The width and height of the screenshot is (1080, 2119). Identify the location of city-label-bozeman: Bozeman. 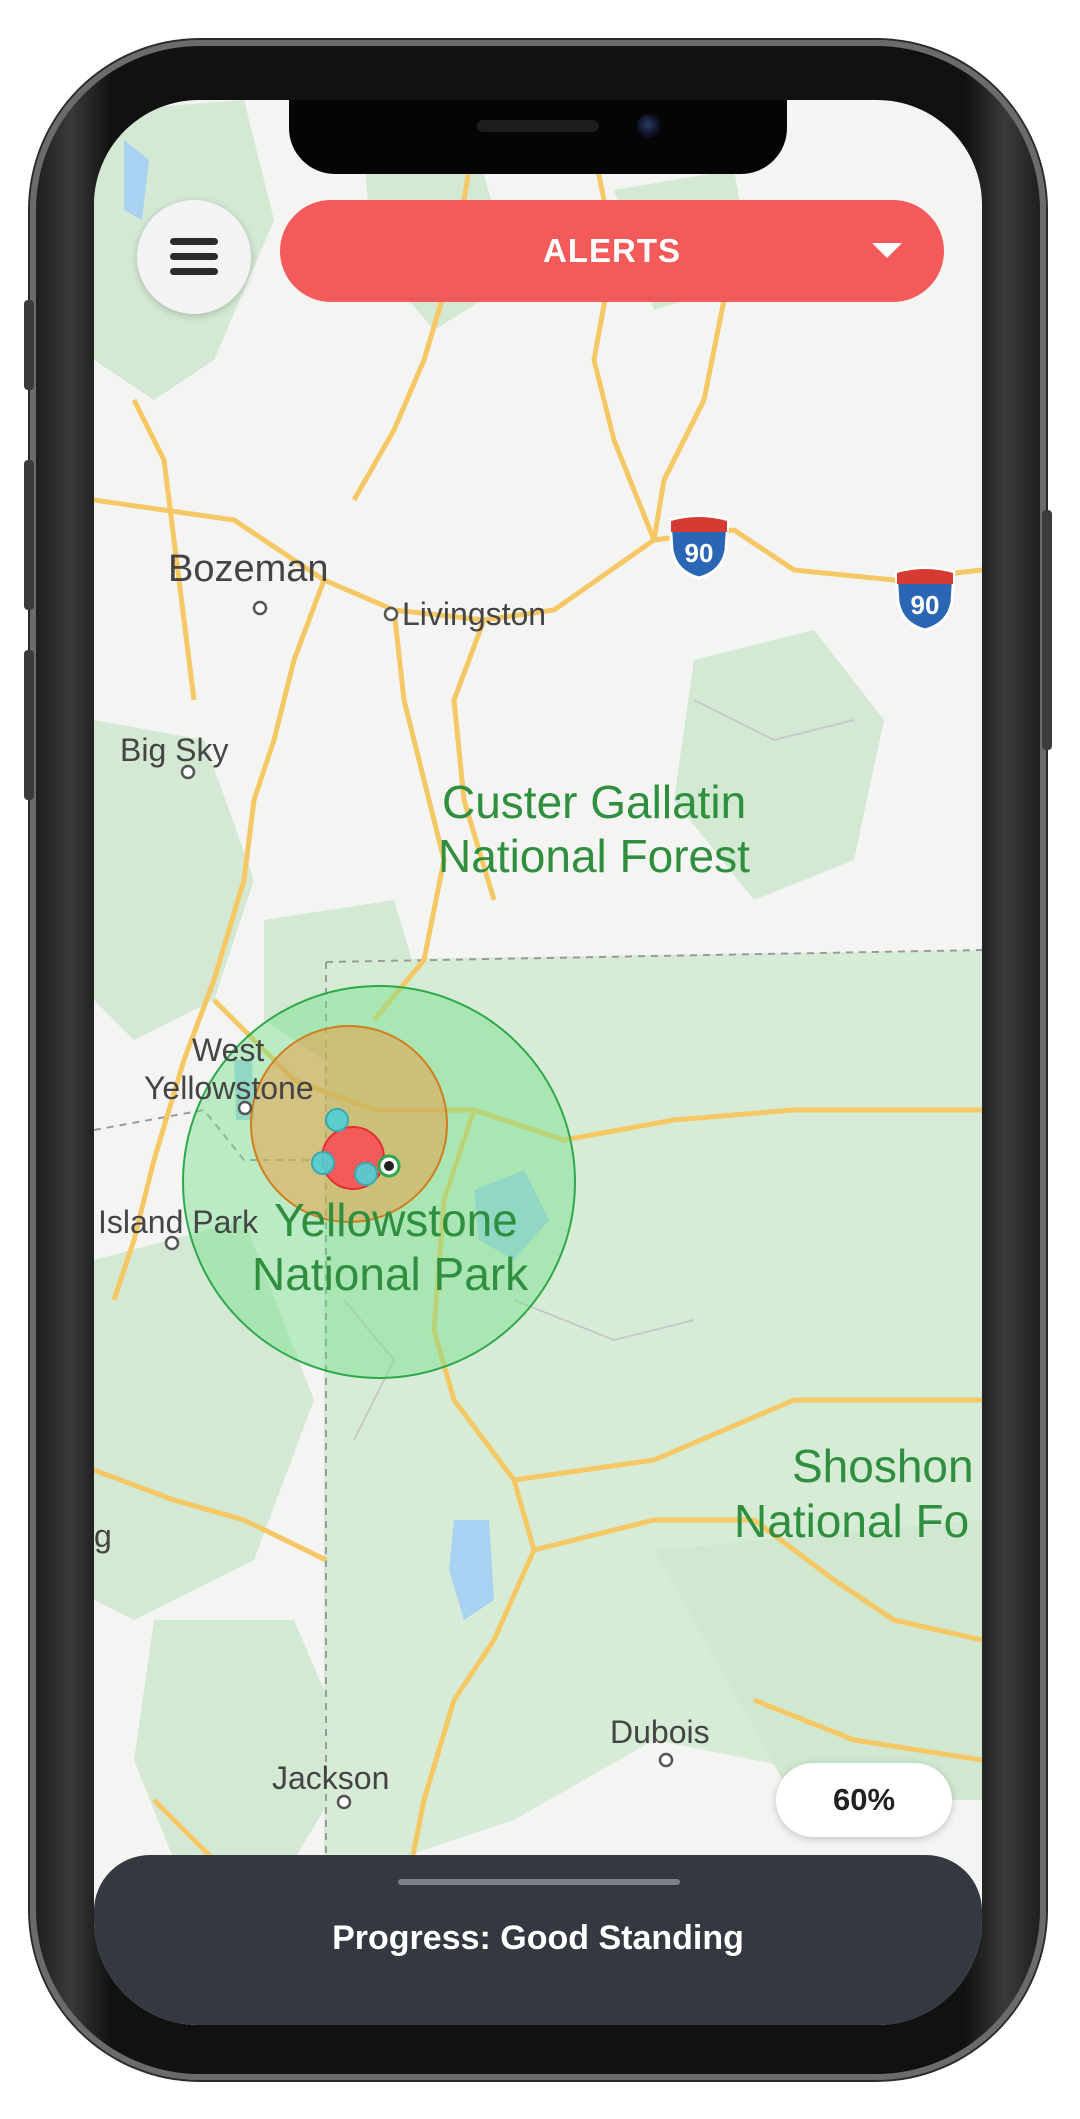
(248, 569).